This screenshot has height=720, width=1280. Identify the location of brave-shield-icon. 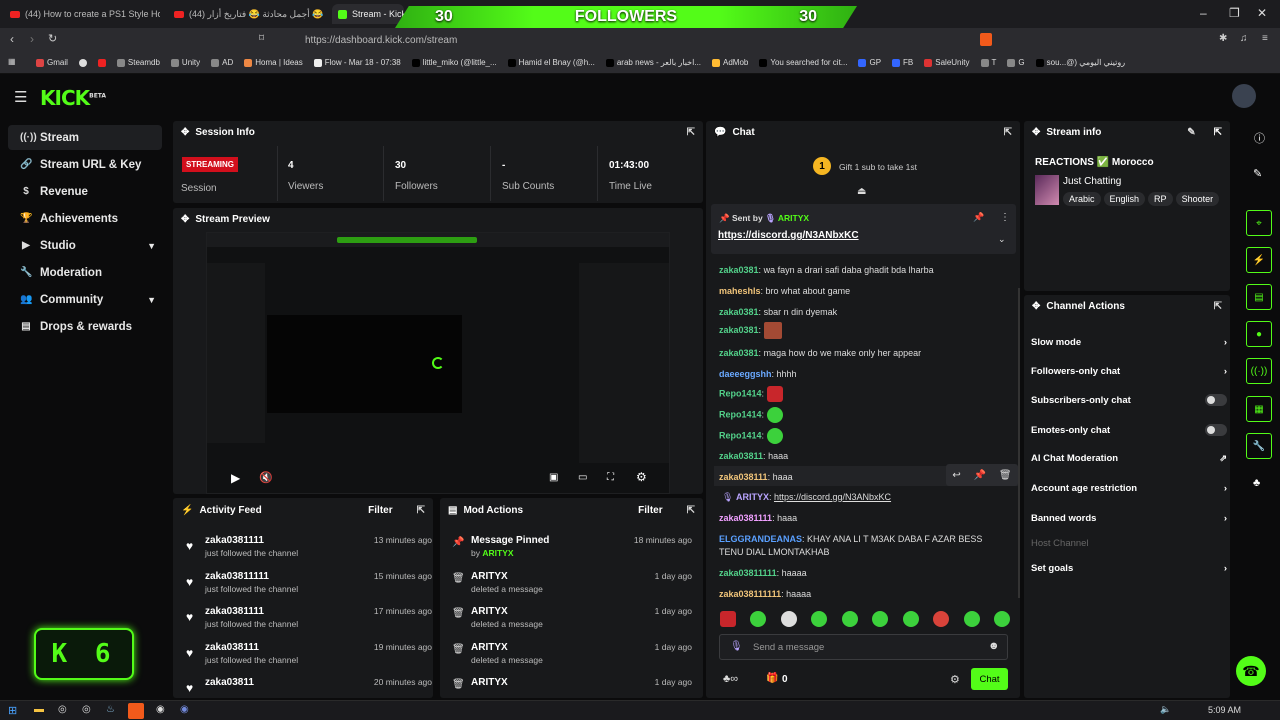
(986, 39).